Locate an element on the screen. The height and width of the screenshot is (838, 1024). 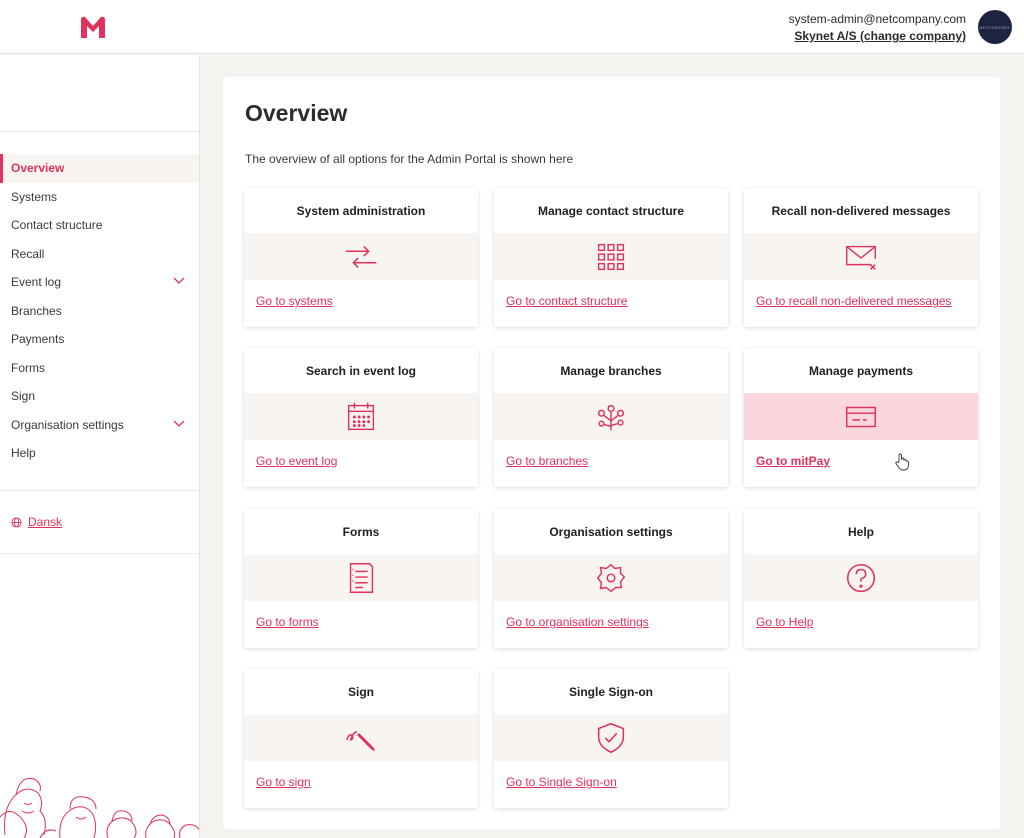
avatar-logo-text: NETCOMPANY is located at coordinates (995, 27).